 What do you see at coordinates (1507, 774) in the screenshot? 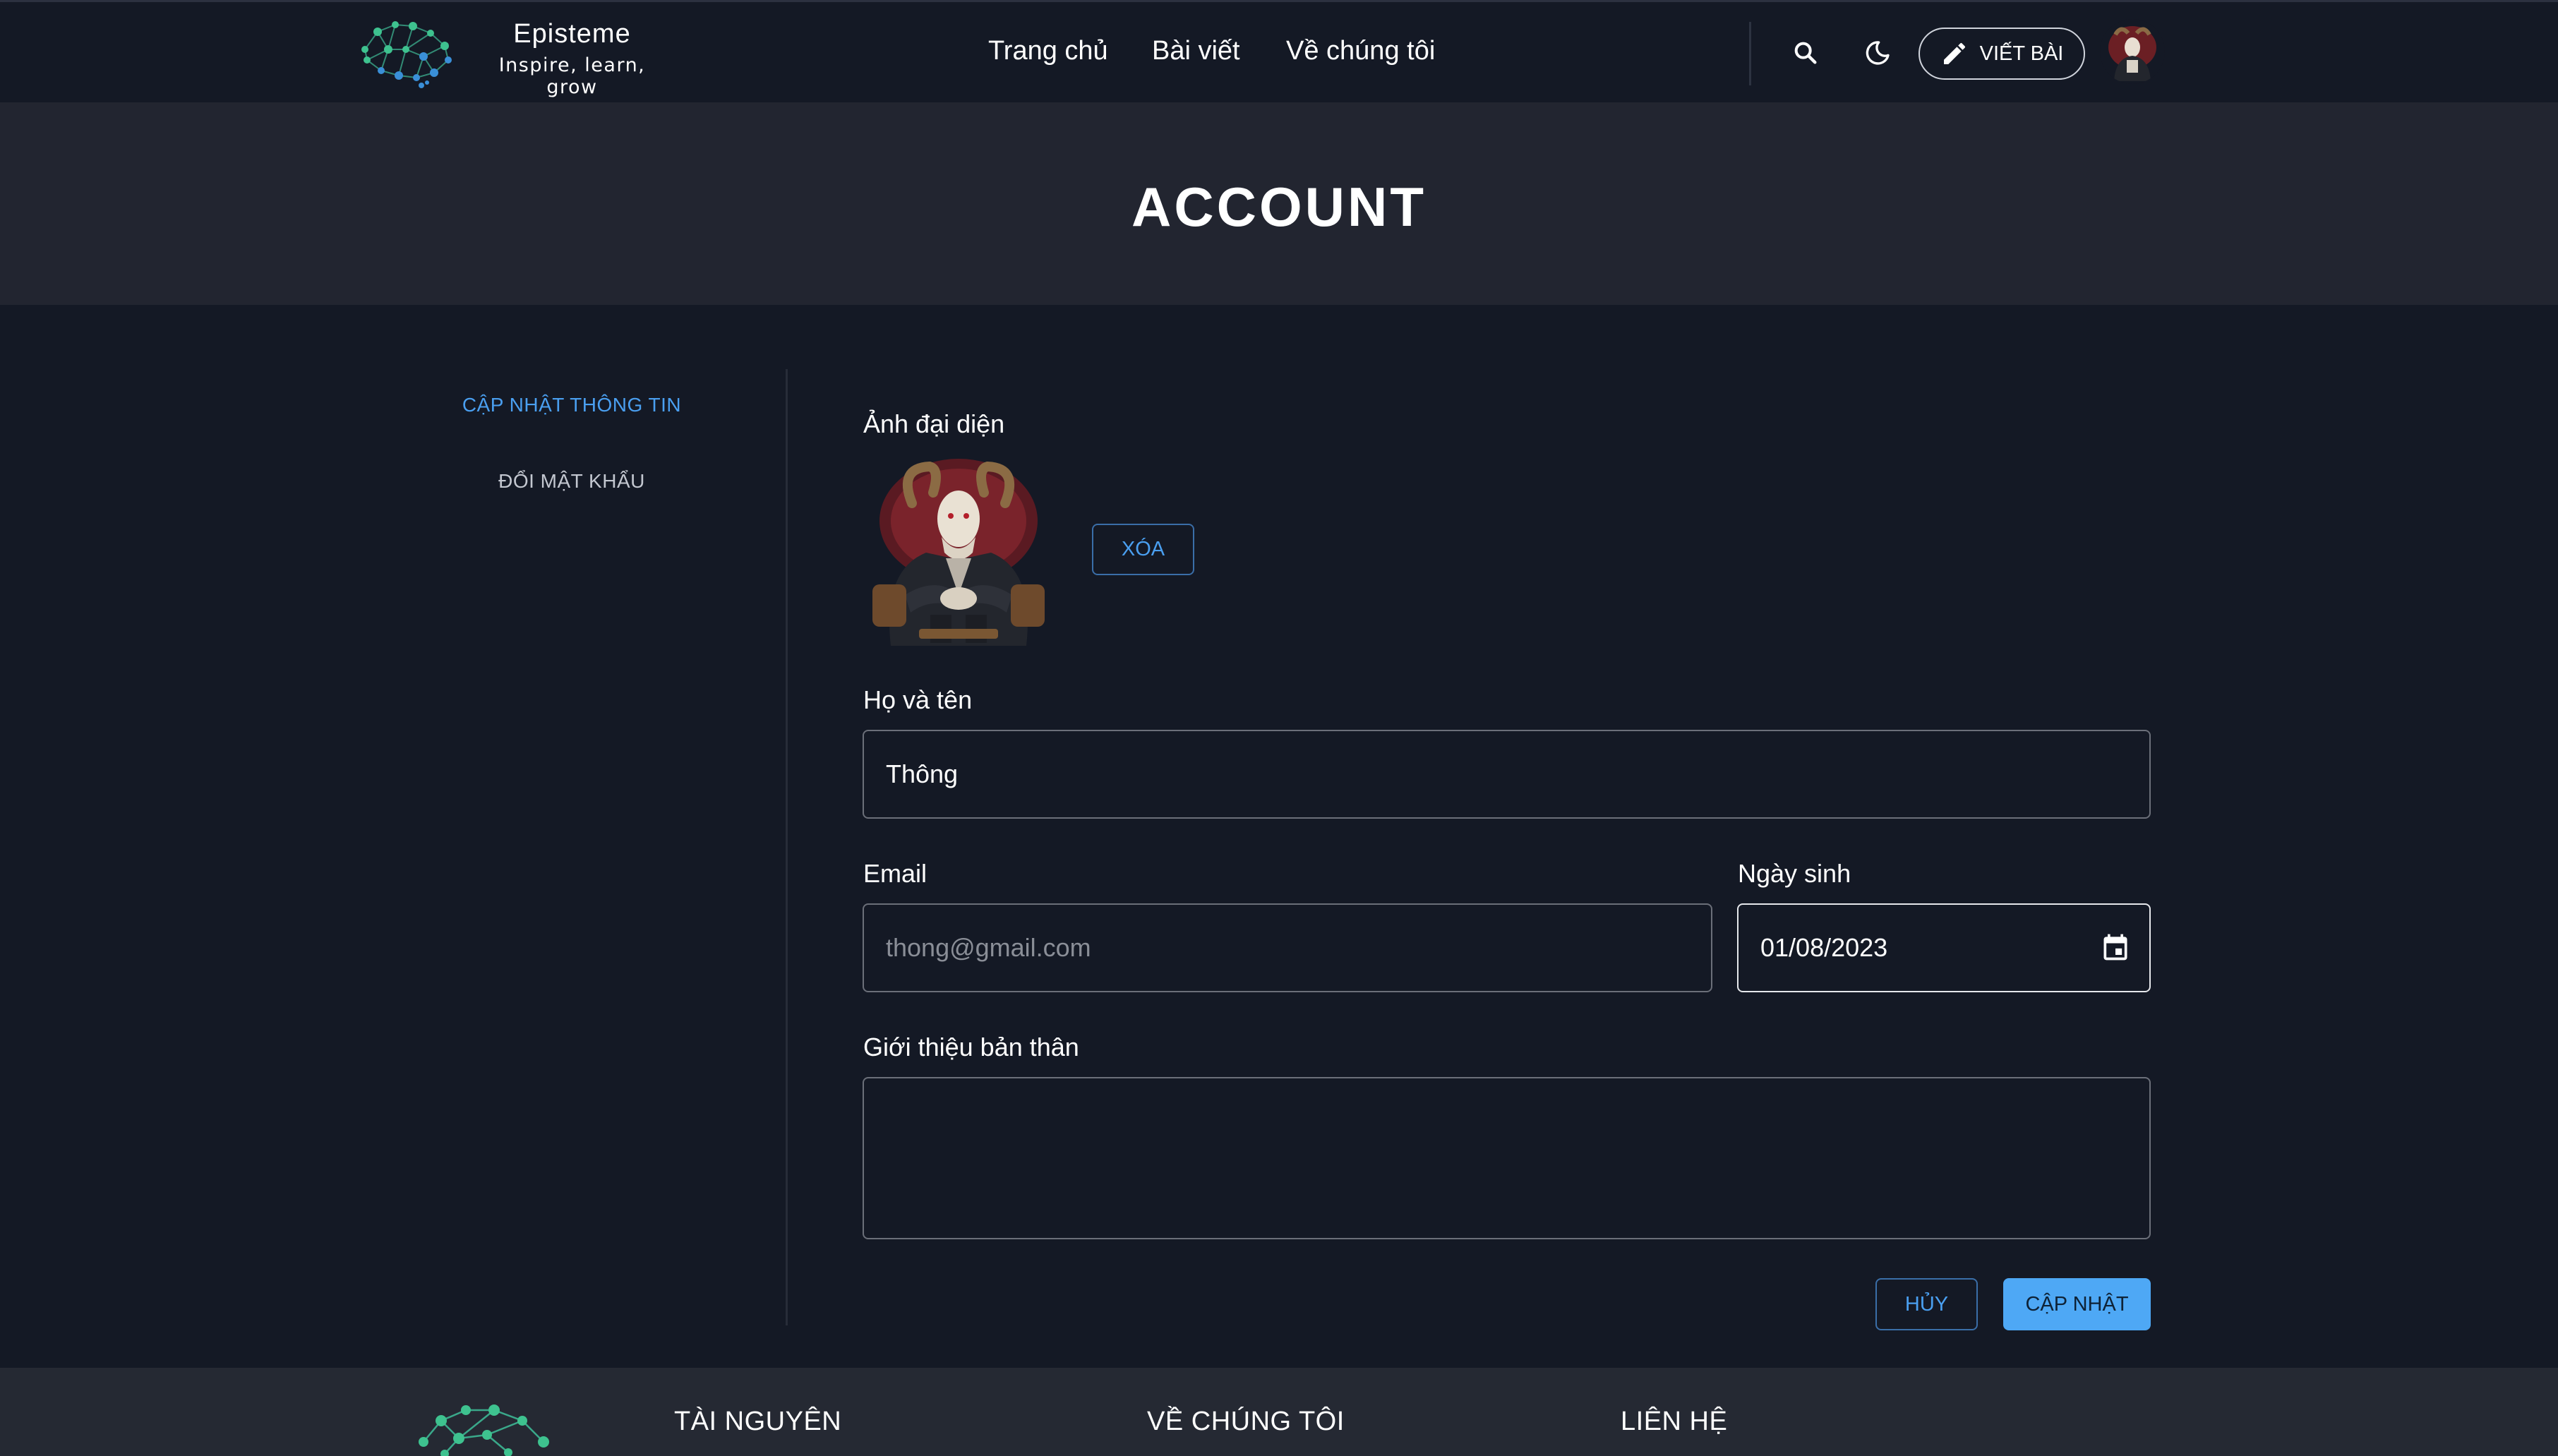
I see `fullname-input: Thông` at bounding box center [1507, 774].